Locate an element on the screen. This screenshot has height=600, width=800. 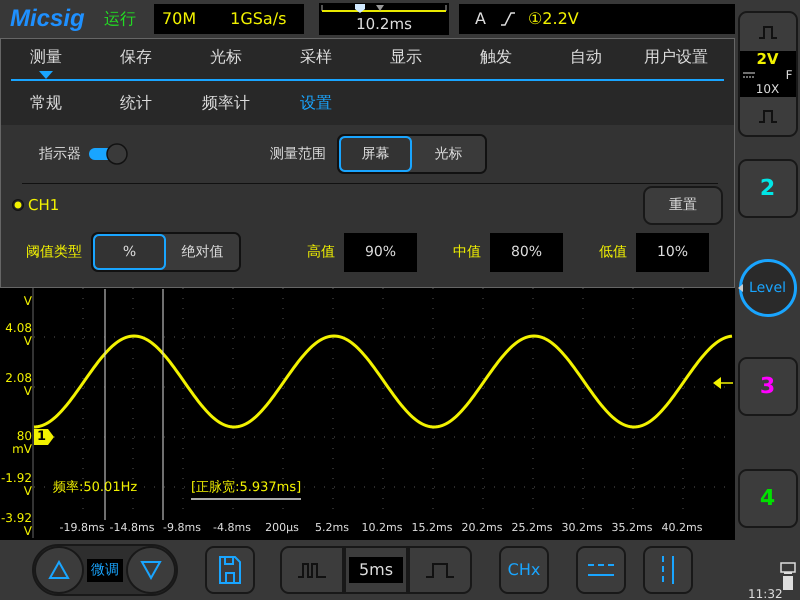
bandwidth: 70M is located at coordinates (179, 19).